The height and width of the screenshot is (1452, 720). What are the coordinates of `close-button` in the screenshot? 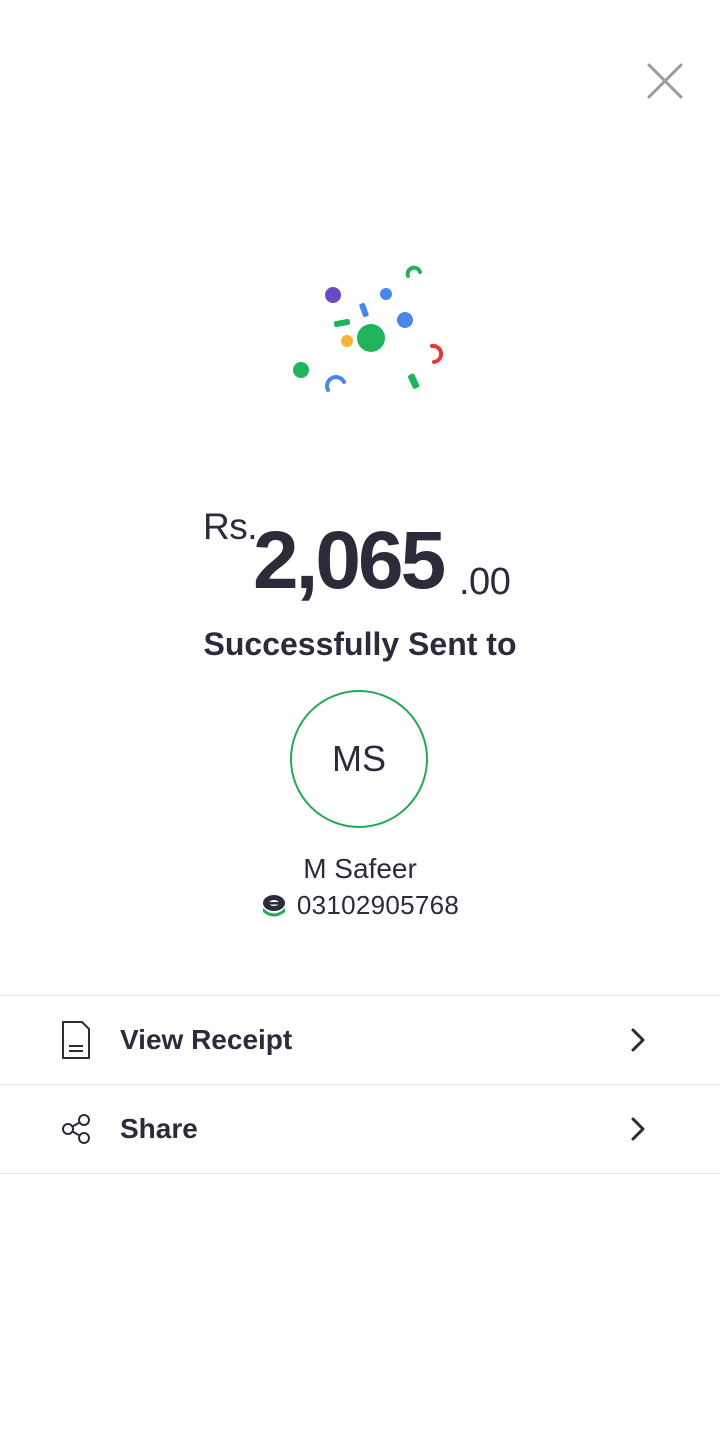 It's located at (665, 81).